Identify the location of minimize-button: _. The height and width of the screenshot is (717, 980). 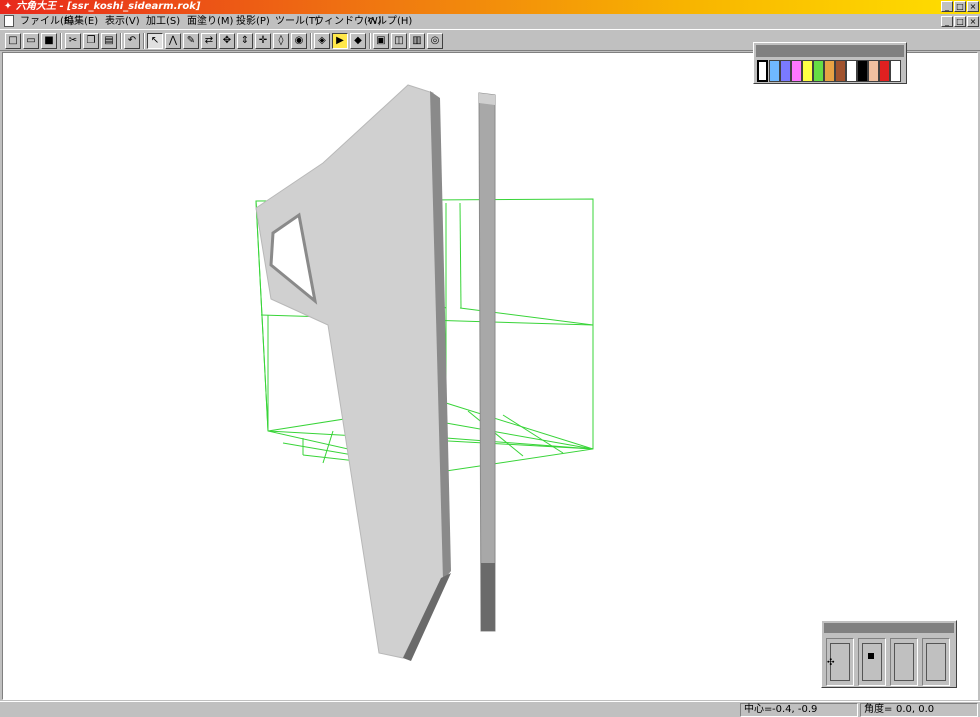
(947, 6).